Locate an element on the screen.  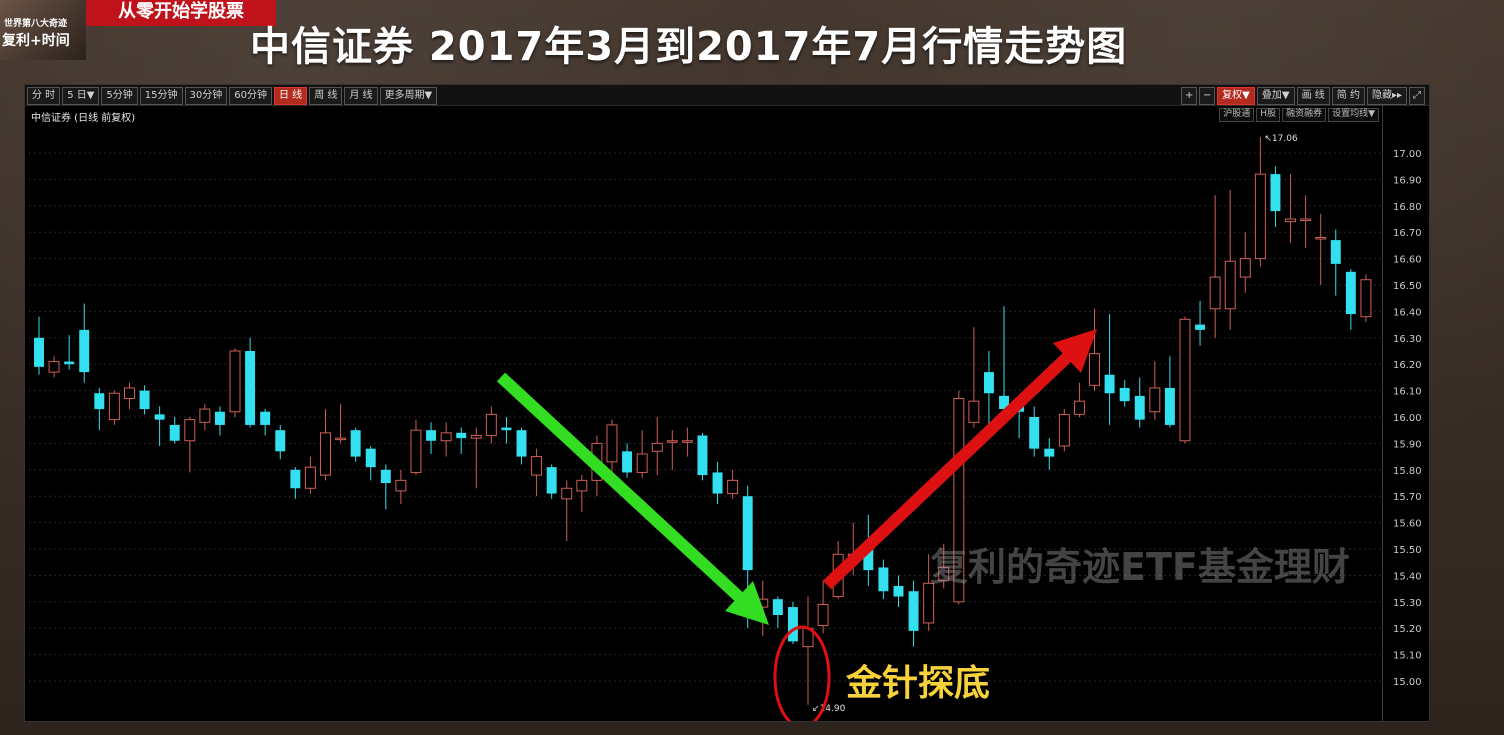
avatar: 世界第八大奇迹 复利+时间 is located at coordinates (43, 30).